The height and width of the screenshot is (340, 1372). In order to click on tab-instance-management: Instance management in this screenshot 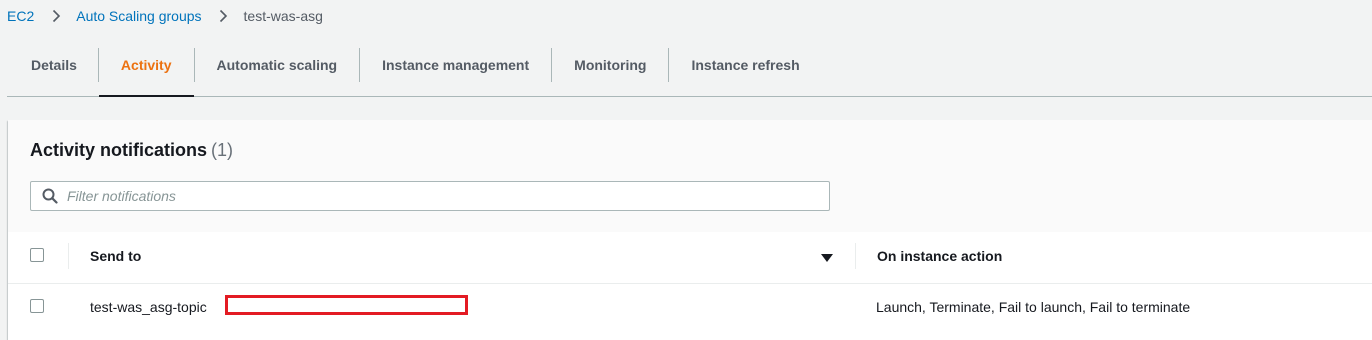, I will do `click(455, 65)`.